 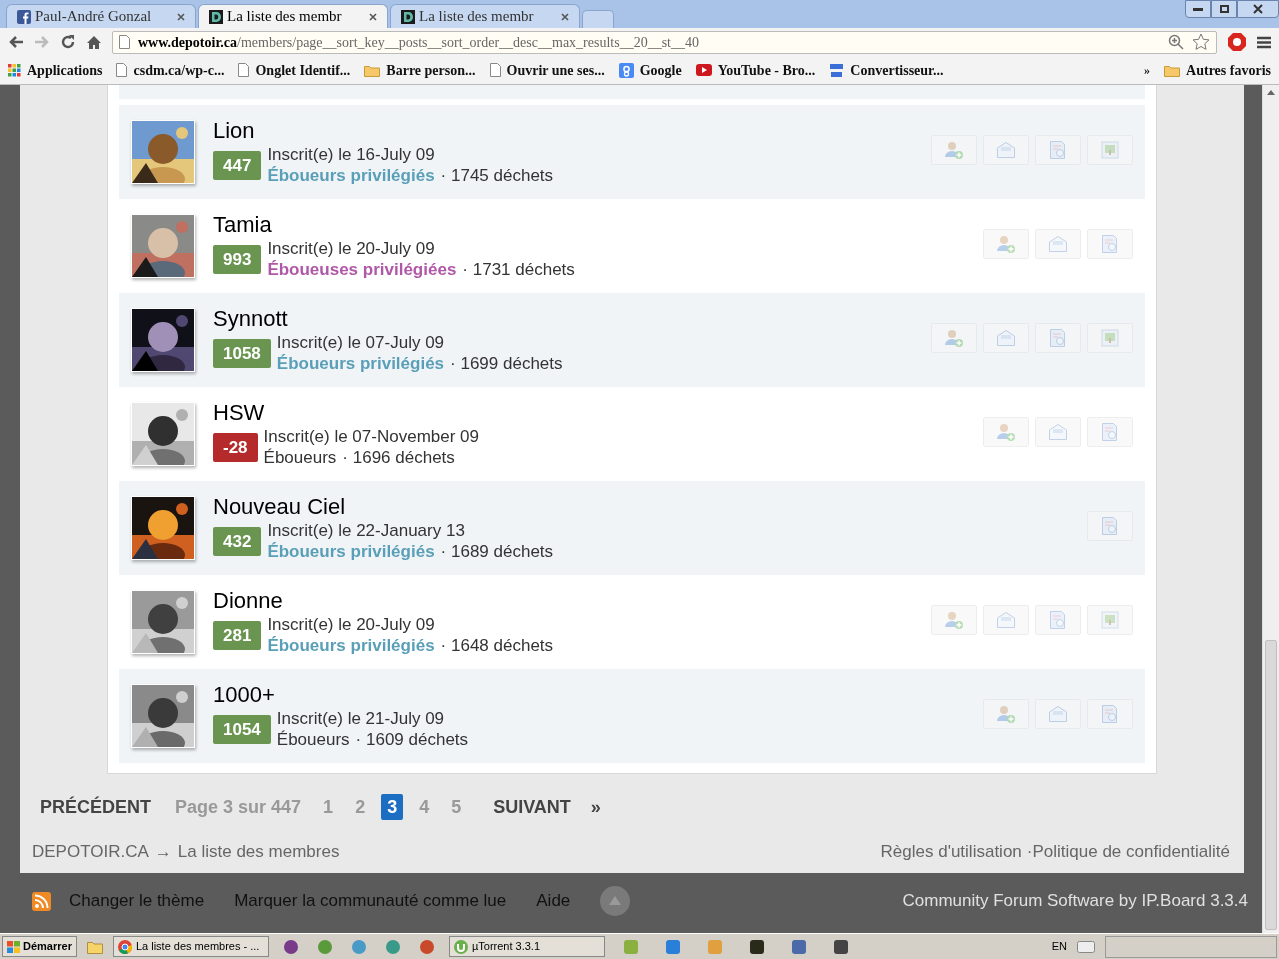 What do you see at coordinates (24, 16) in the screenshot?
I see `facebook-icon` at bounding box center [24, 16].